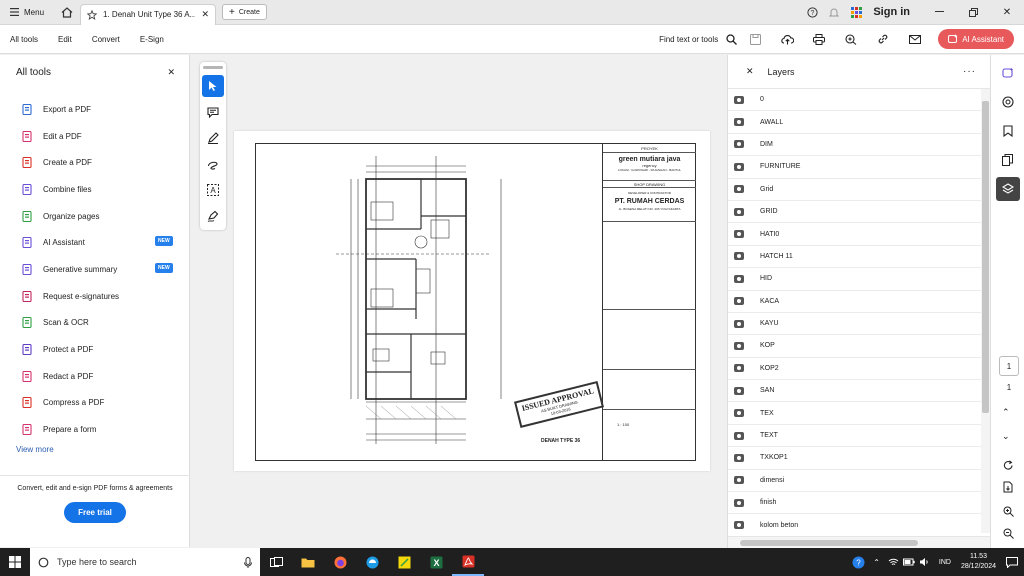 This screenshot has height=576, width=1024. Describe the element at coordinates (94, 296) in the screenshot. I see `tool-item-request-e-signatures: Request e-signatures` at that location.